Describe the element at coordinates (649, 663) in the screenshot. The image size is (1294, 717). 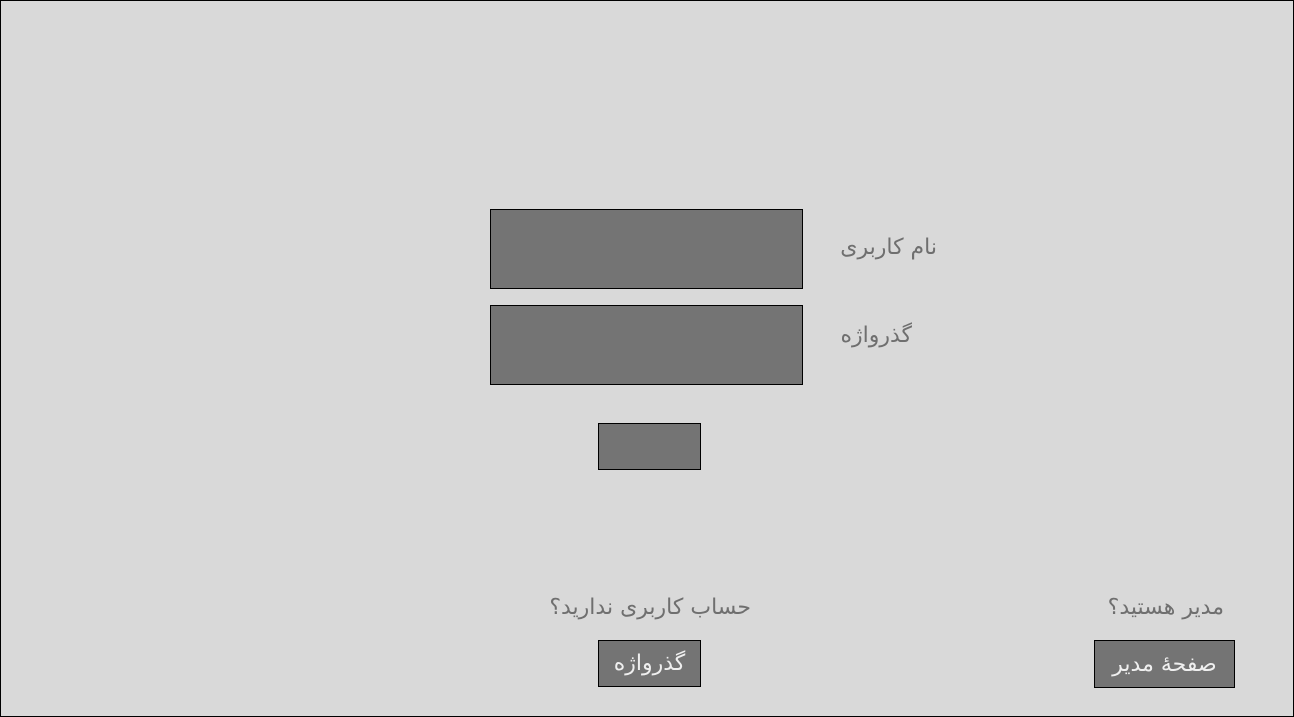
I see `signup-button: گذرواژه` at that location.